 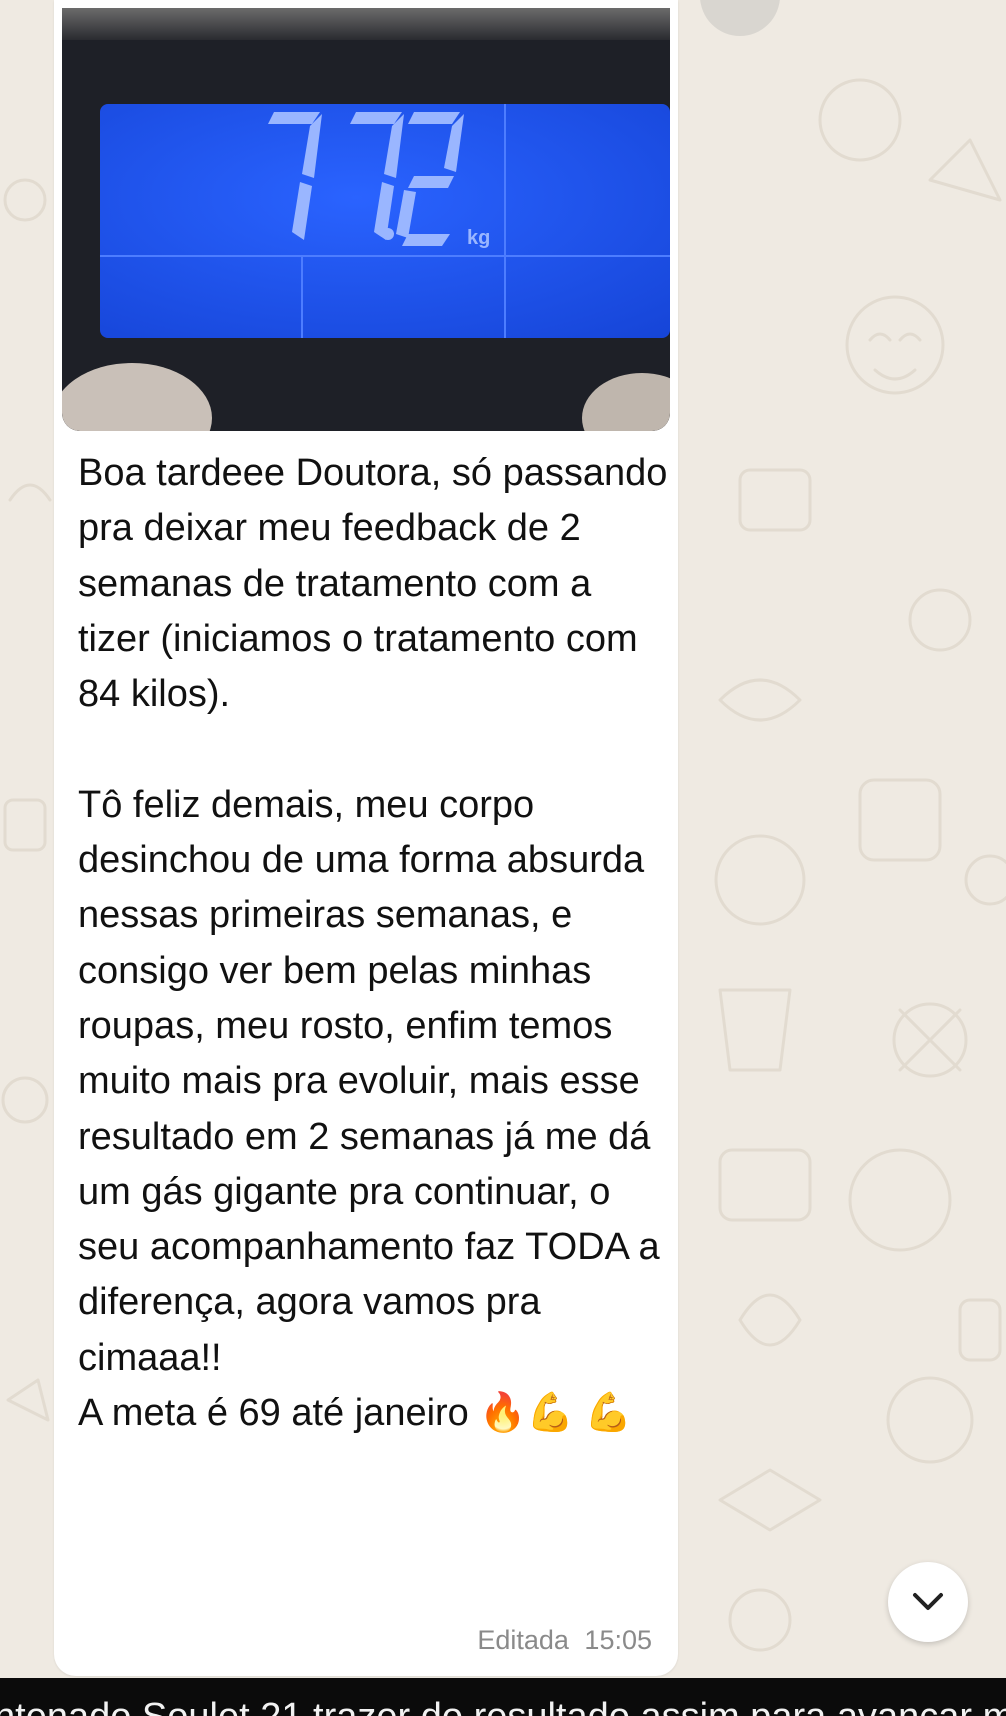 I want to click on scale-unit: kg, so click(x=478, y=238).